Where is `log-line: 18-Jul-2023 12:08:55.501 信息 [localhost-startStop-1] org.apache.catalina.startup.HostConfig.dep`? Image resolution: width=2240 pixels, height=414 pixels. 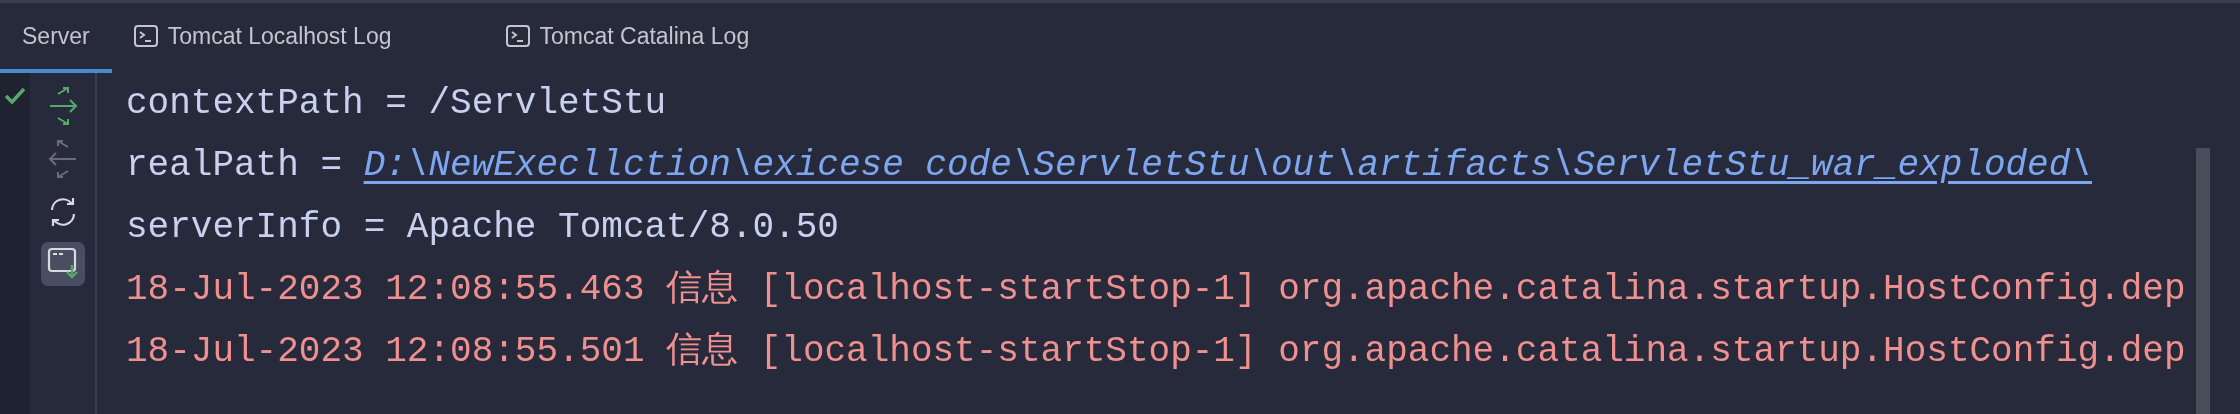
log-line: 18-Jul-2023 12:08:55.501 信息 [localhost-startStop-1] org.apache.catalina.startup.HostConfig.dep is located at coordinates (1156, 351).